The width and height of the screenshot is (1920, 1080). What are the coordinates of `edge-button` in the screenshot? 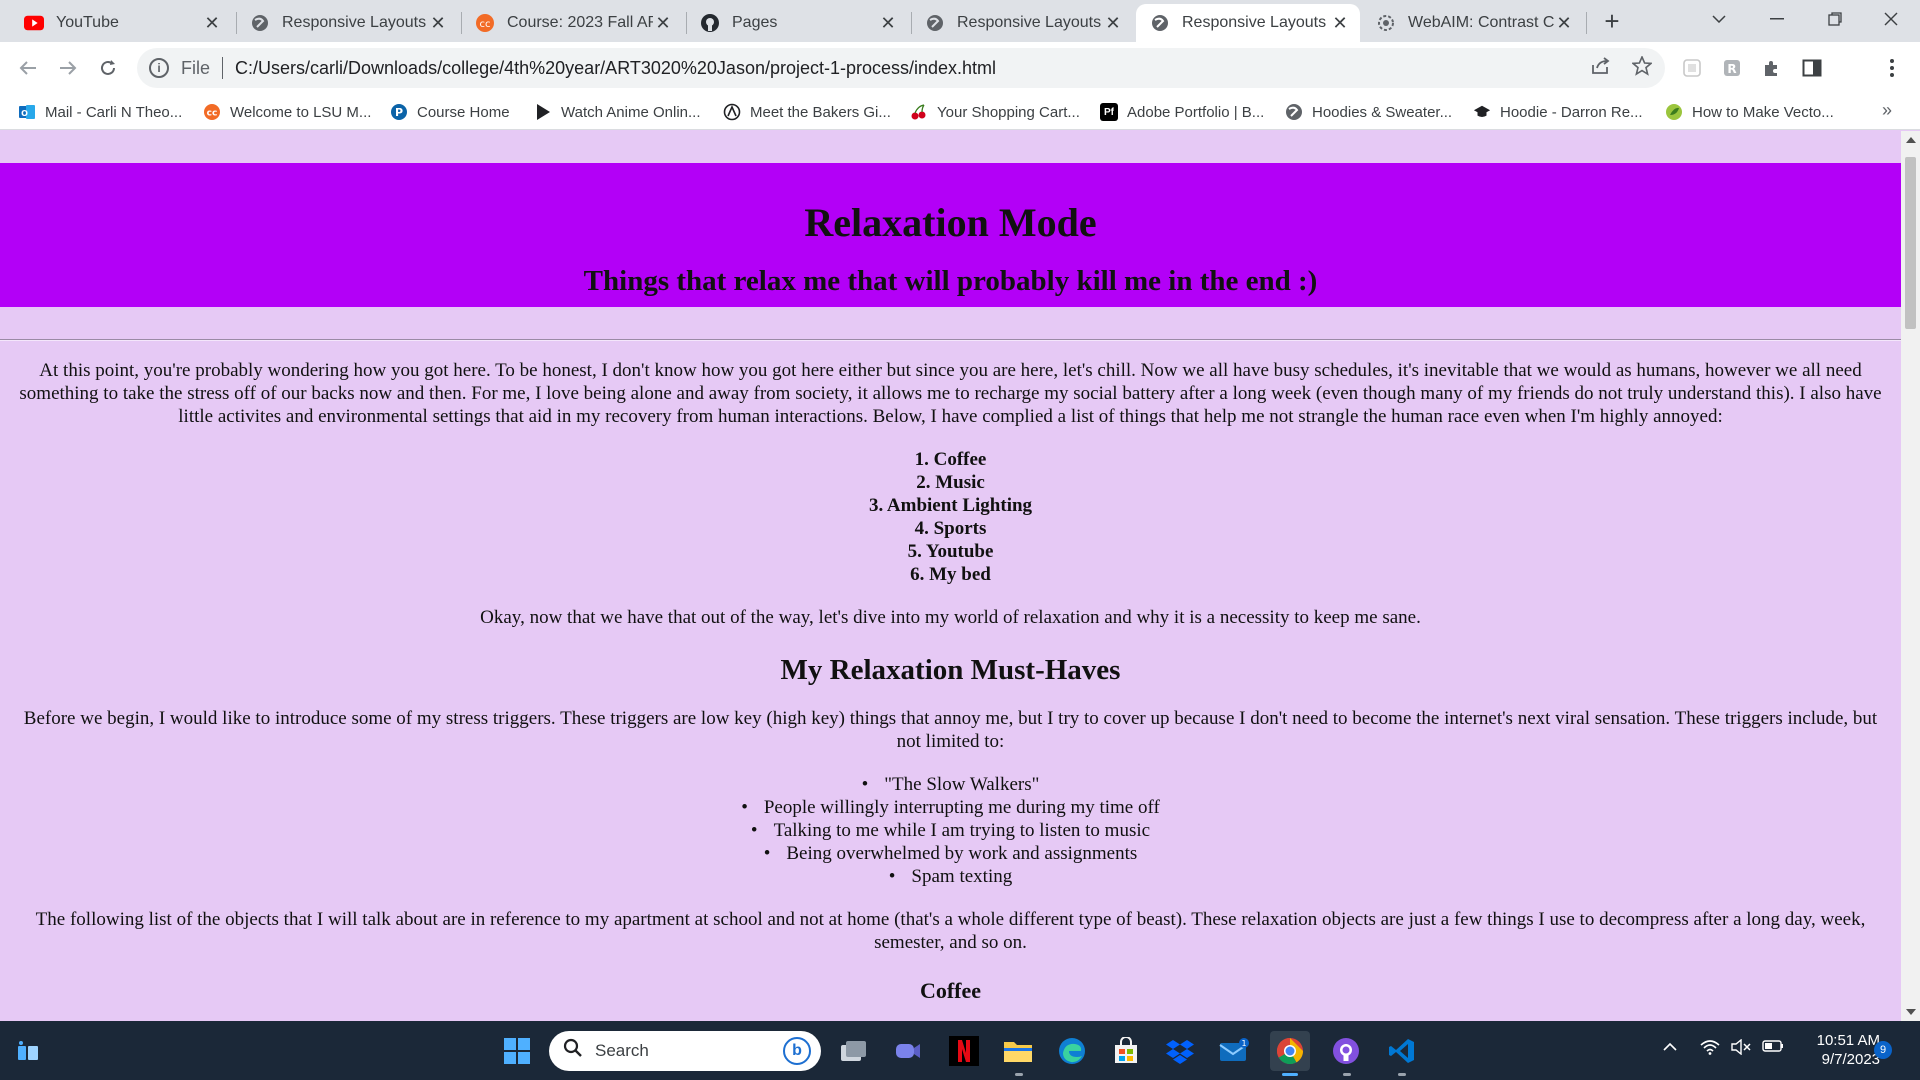 It's located at (1072, 1051).